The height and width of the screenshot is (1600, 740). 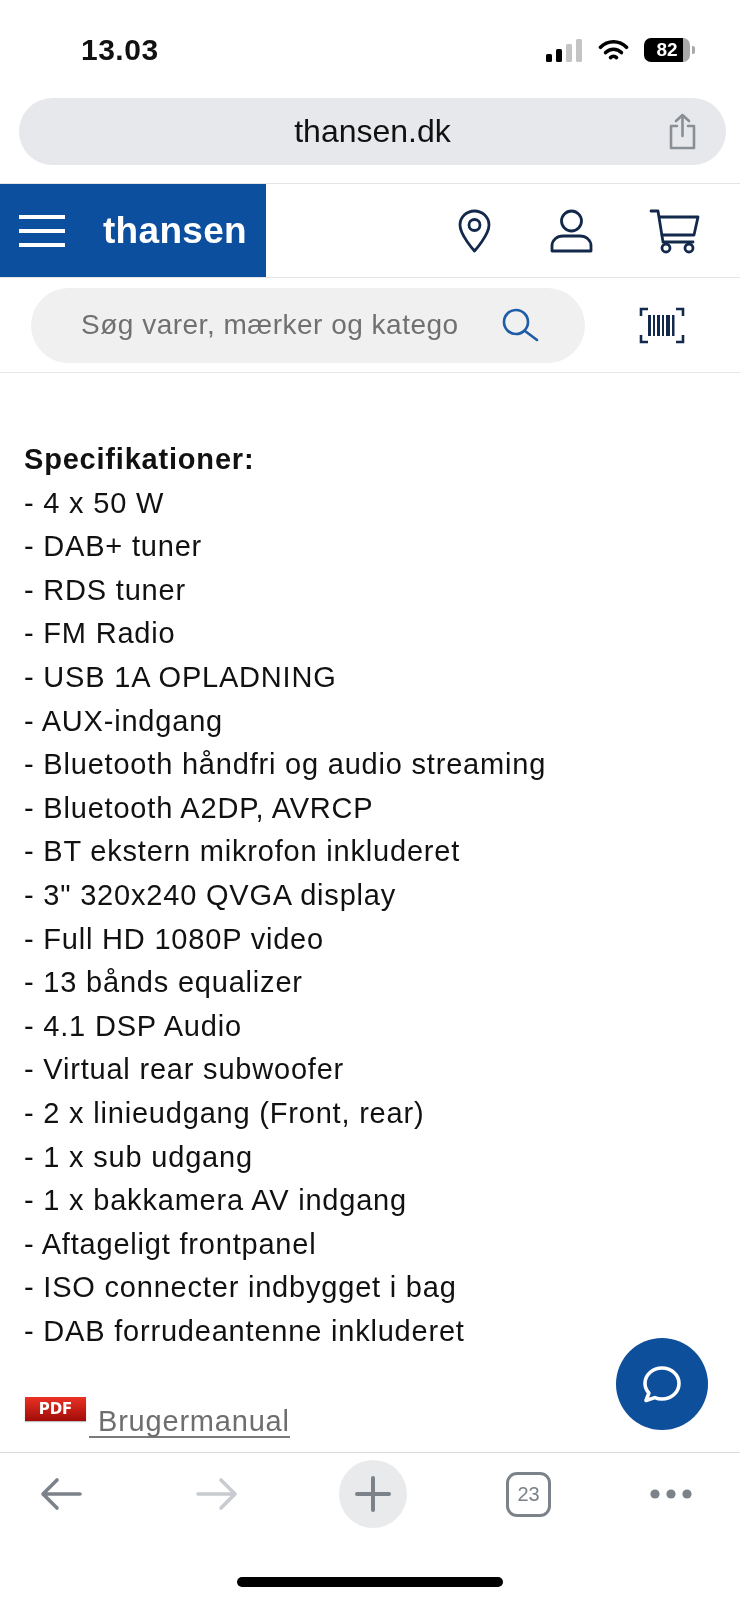 I want to click on address-bar: thansen.dk, so click(x=372, y=131).